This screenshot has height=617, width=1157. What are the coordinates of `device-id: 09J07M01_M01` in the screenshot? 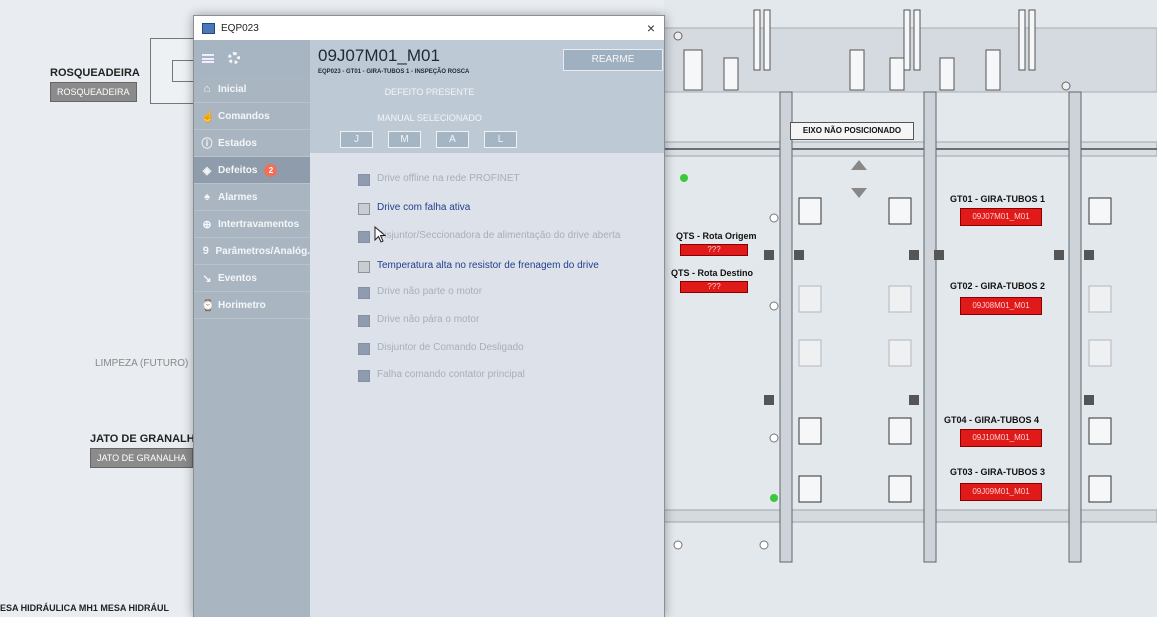 It's located at (379, 55).